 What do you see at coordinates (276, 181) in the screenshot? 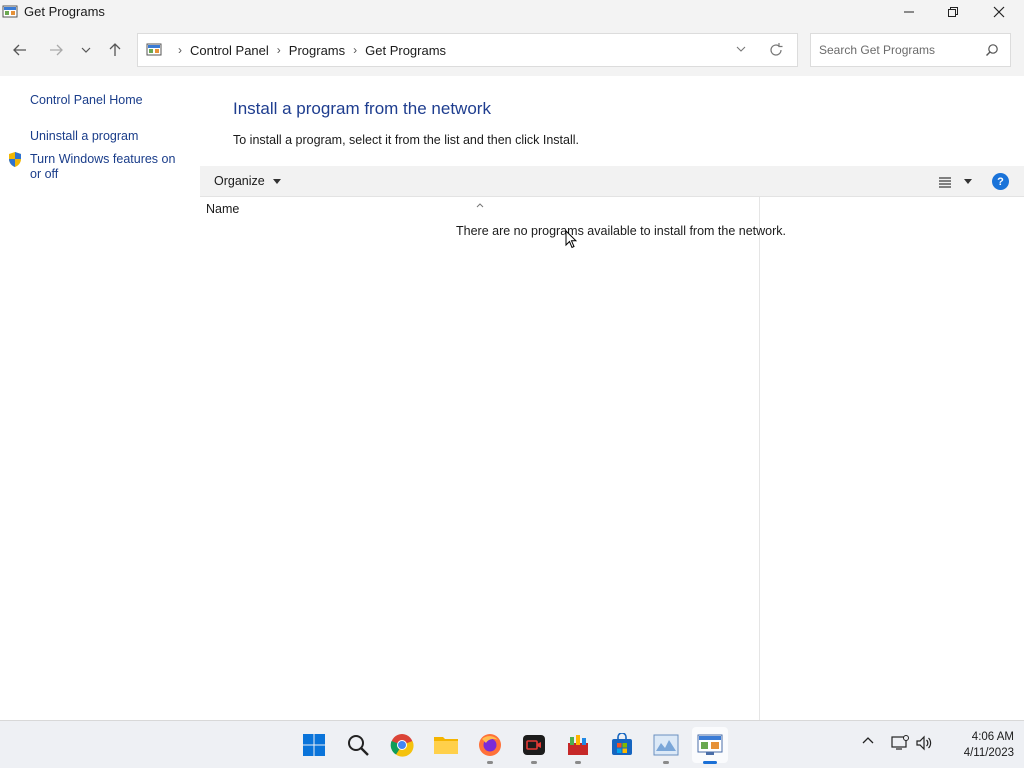
I see `caret-down-icon` at bounding box center [276, 181].